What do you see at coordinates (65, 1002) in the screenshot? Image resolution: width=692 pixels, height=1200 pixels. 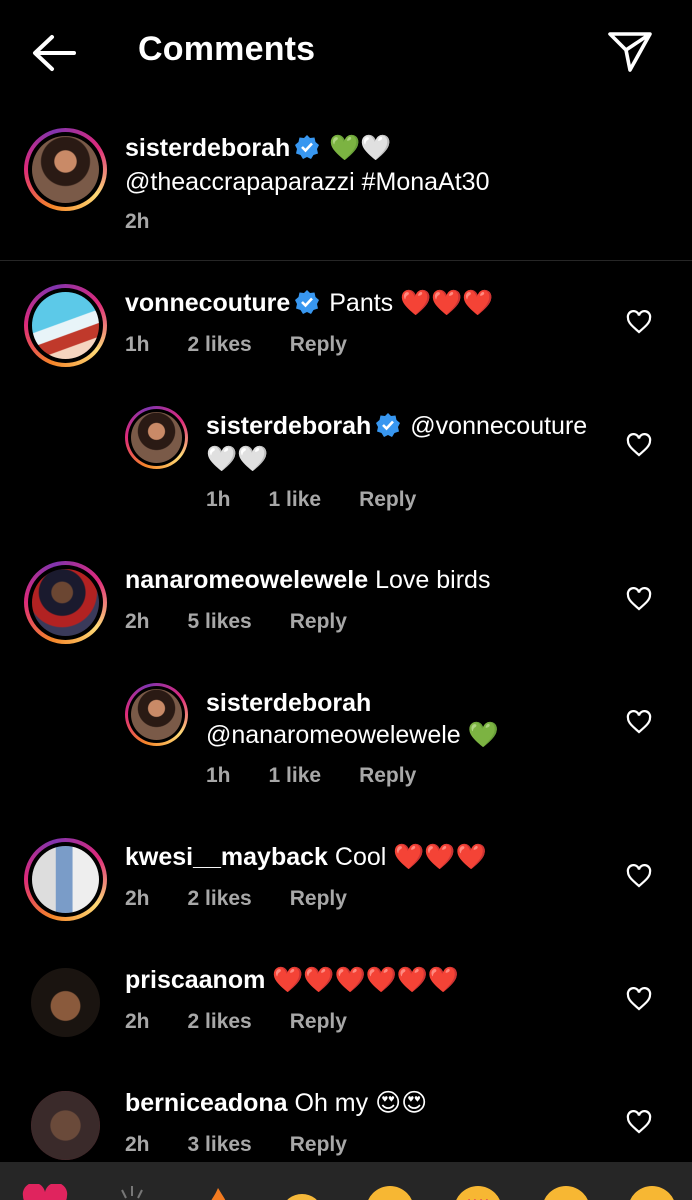 I see `avatar-priscaanom` at bounding box center [65, 1002].